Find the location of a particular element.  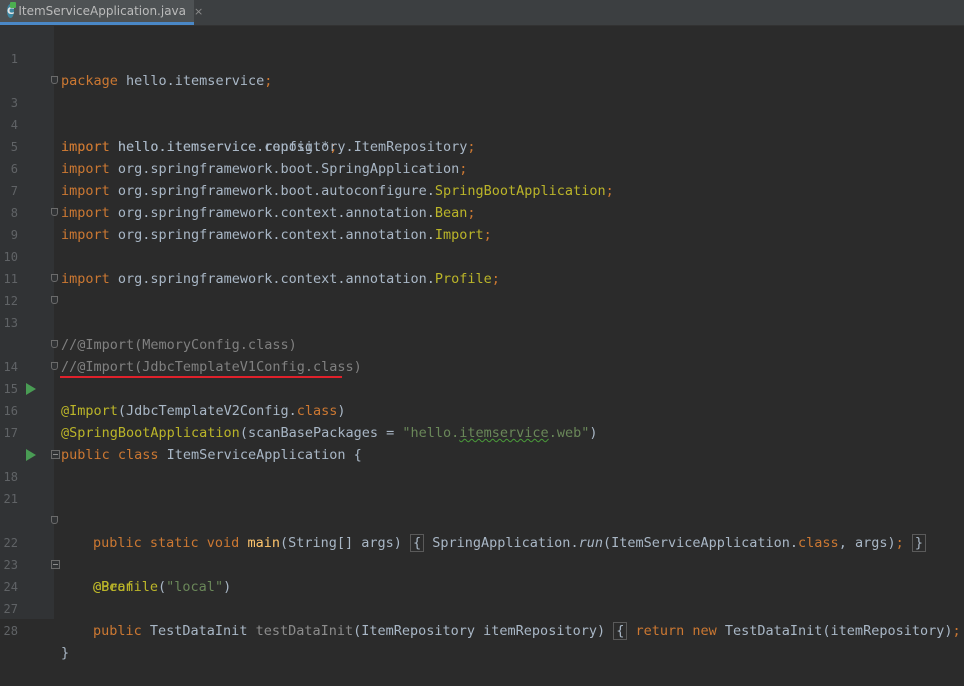

code-token: itemservice is located at coordinates (504, 433).